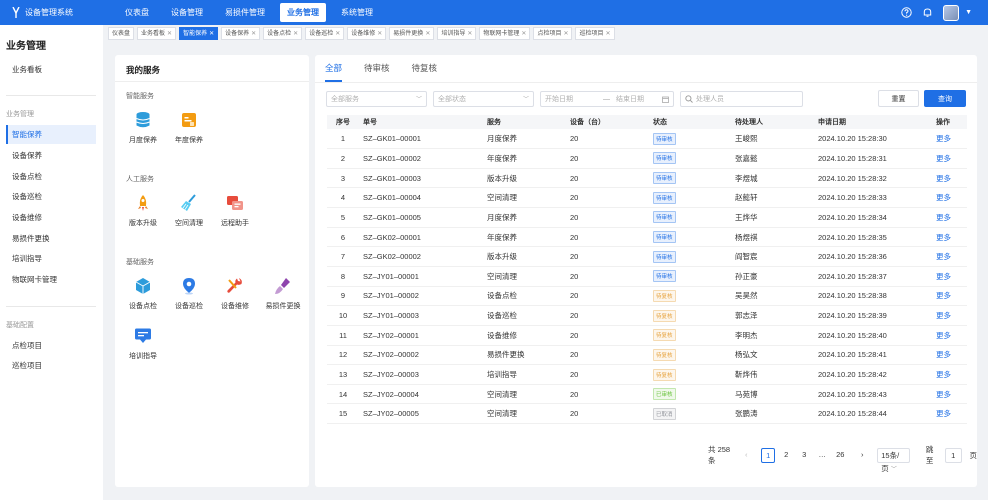 The height and width of the screenshot is (500, 988). Describe the element at coordinates (51, 69) in the screenshot. I see `sidebar-item-business-board: 业务看板` at that location.